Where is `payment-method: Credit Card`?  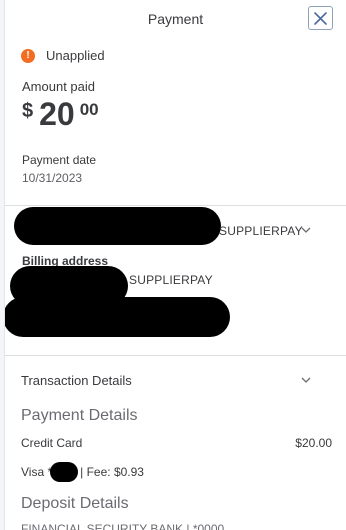 payment-method: Credit Card is located at coordinates (52, 443).